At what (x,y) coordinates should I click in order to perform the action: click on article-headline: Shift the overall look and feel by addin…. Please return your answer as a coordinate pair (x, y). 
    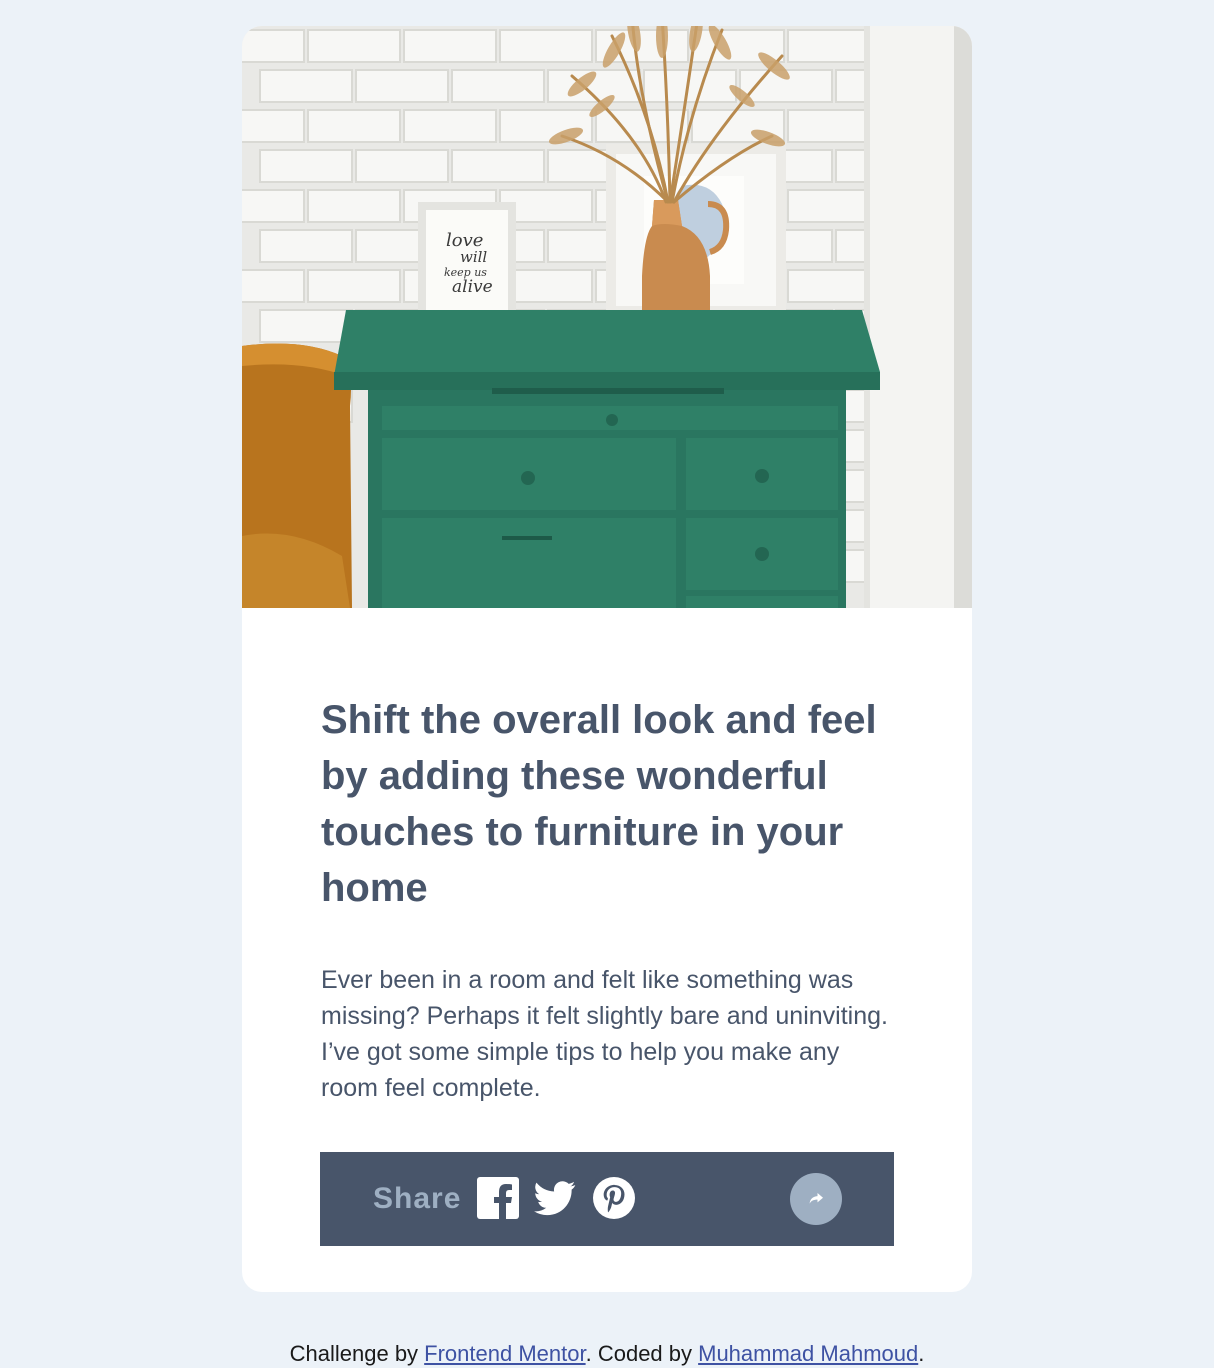
    Looking at the image, I should click on (599, 804).